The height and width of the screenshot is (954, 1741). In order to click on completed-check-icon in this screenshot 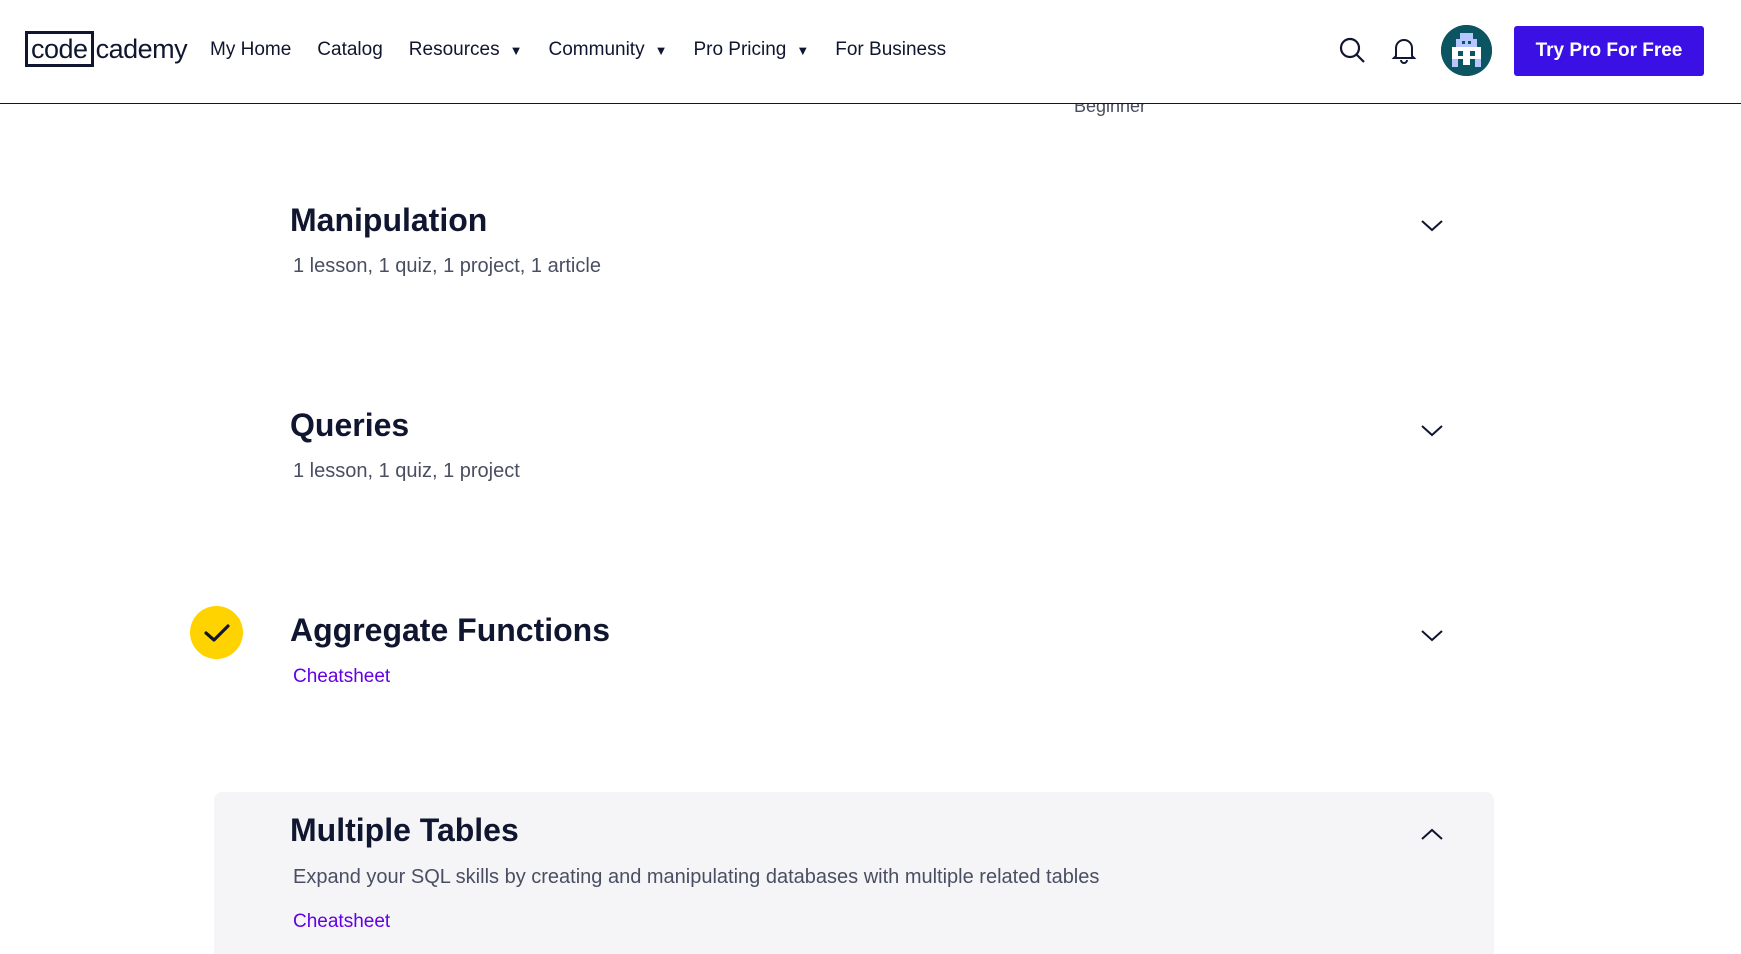, I will do `click(216, 632)`.